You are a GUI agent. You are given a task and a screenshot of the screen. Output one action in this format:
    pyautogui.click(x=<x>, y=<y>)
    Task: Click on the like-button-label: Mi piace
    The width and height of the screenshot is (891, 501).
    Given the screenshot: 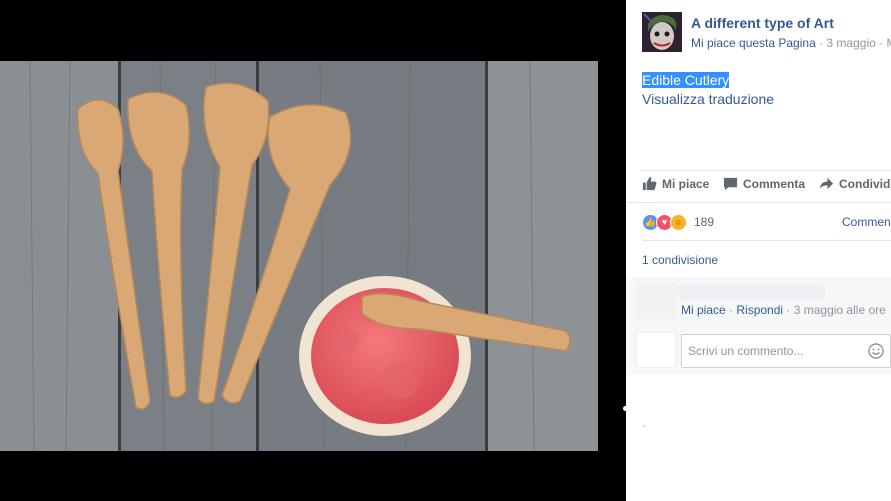 What is the action you would take?
    pyautogui.click(x=686, y=183)
    